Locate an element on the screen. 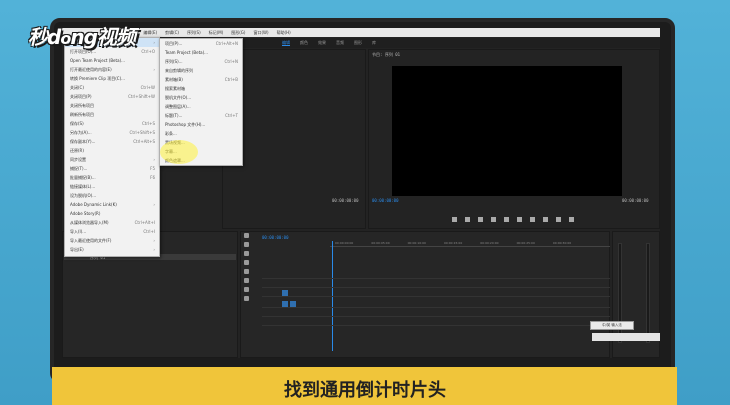  file-menu-item: 打开最近使用的内容(E) › is located at coordinates (112, 69).